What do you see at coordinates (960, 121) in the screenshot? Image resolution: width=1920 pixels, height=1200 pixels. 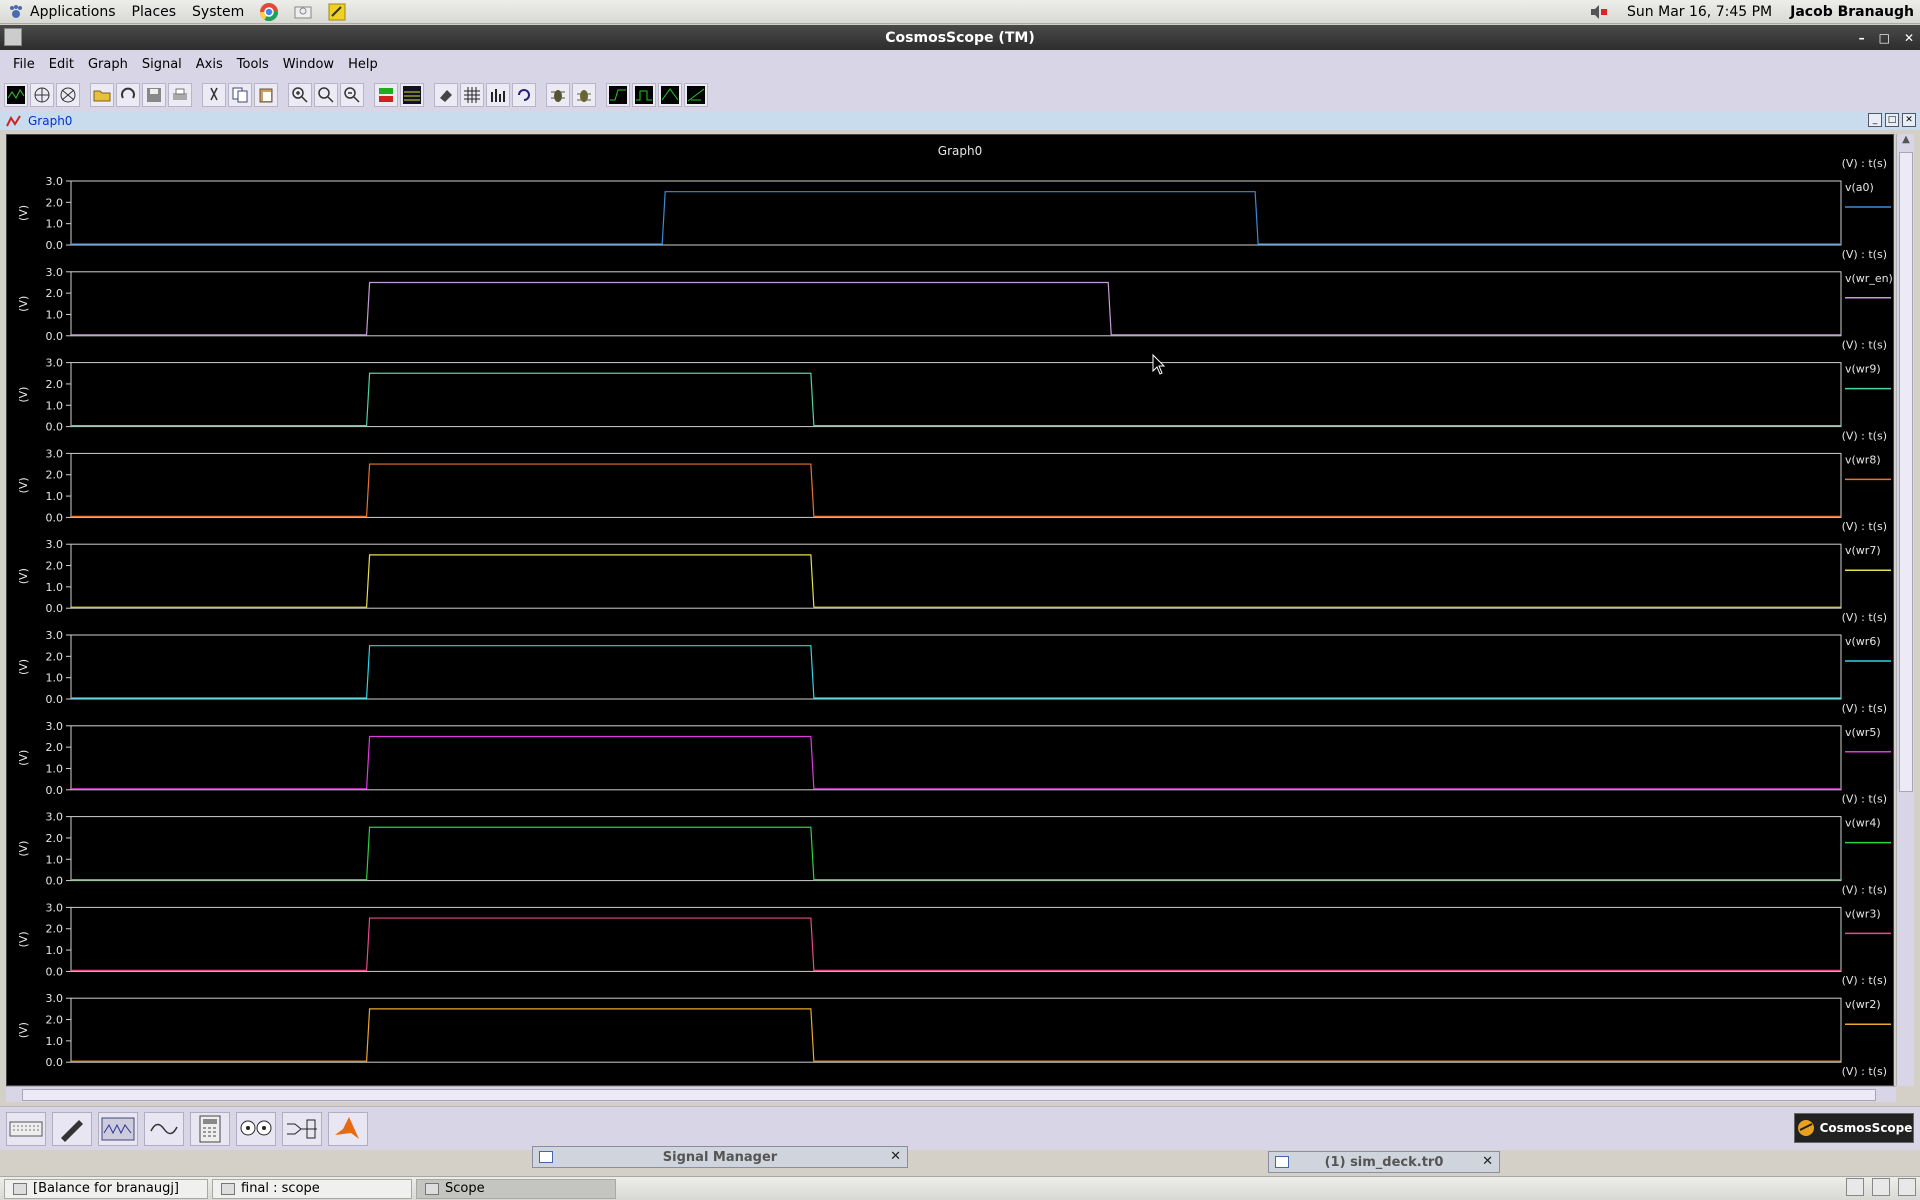 I see `graph-frame-titlebar: Graph0 _ □ ✕` at bounding box center [960, 121].